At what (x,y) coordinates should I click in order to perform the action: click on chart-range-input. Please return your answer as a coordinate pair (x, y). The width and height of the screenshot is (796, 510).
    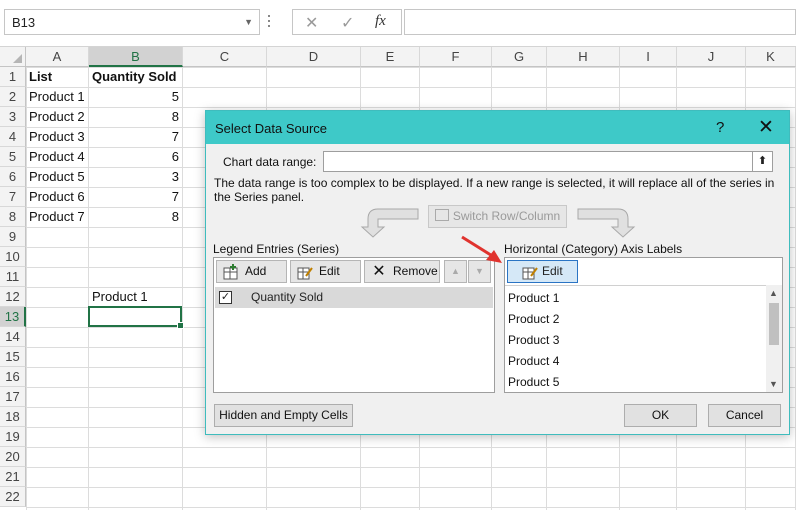
    Looking at the image, I should click on (548, 161).